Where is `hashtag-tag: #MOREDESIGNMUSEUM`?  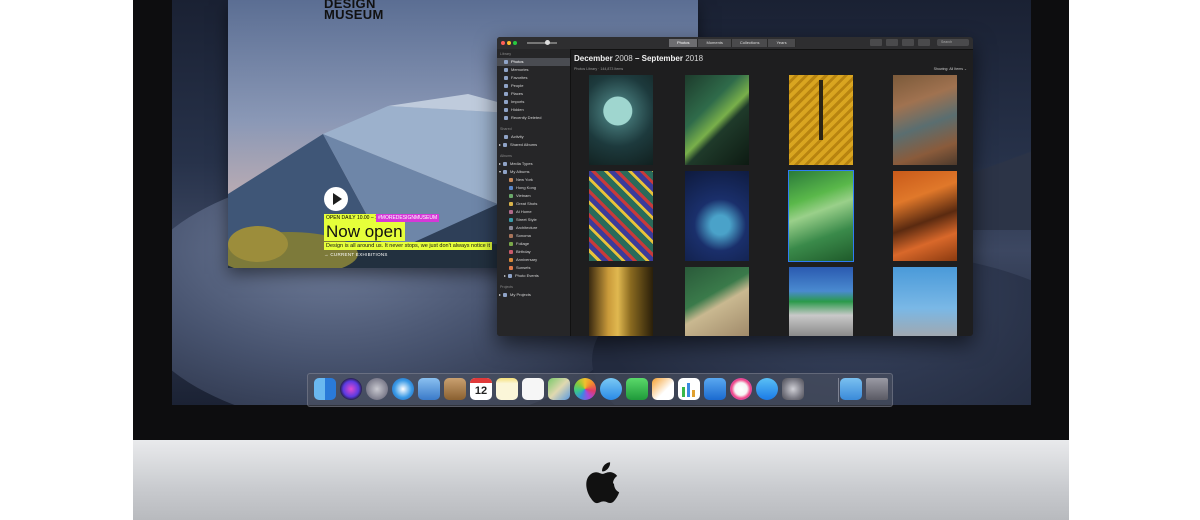
hashtag-tag: #MOREDESIGNMUSEUM is located at coordinates (408, 218).